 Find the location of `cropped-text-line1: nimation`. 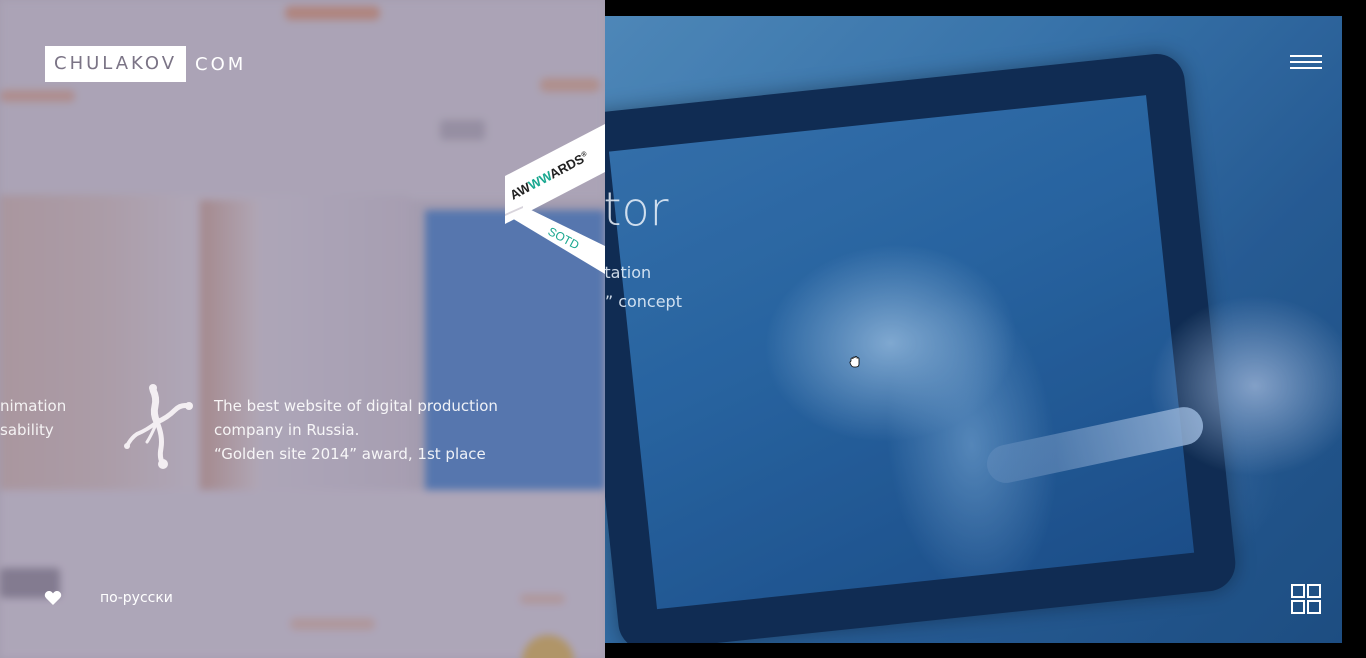

cropped-text-line1: nimation is located at coordinates (33, 406).